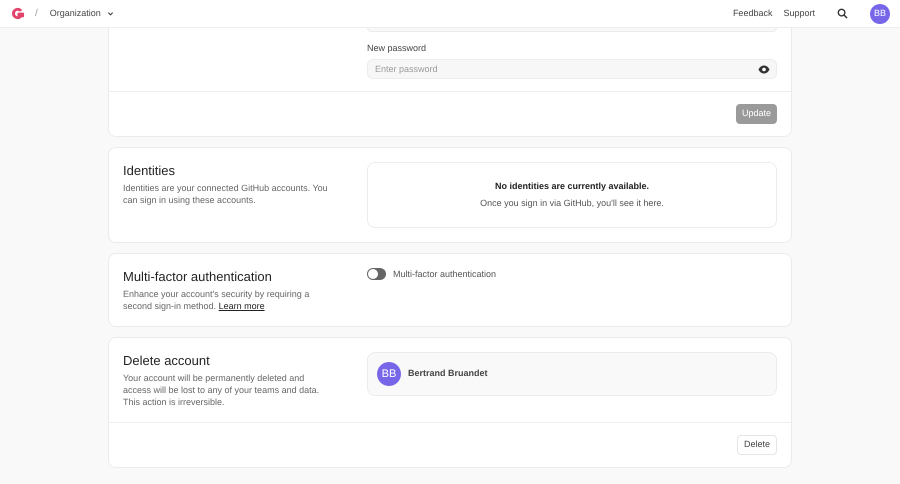 This screenshot has height=484, width=900. I want to click on toggle-switch, so click(376, 274).